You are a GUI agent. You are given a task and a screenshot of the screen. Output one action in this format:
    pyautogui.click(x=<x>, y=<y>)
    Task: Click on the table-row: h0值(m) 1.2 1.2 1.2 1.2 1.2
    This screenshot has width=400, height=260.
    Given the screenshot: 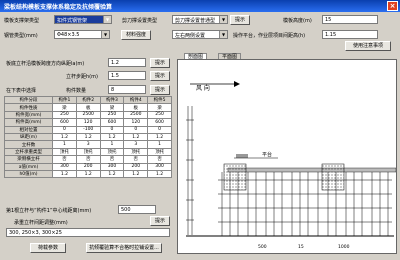 What is the action you would take?
    pyautogui.click(x=88, y=174)
    